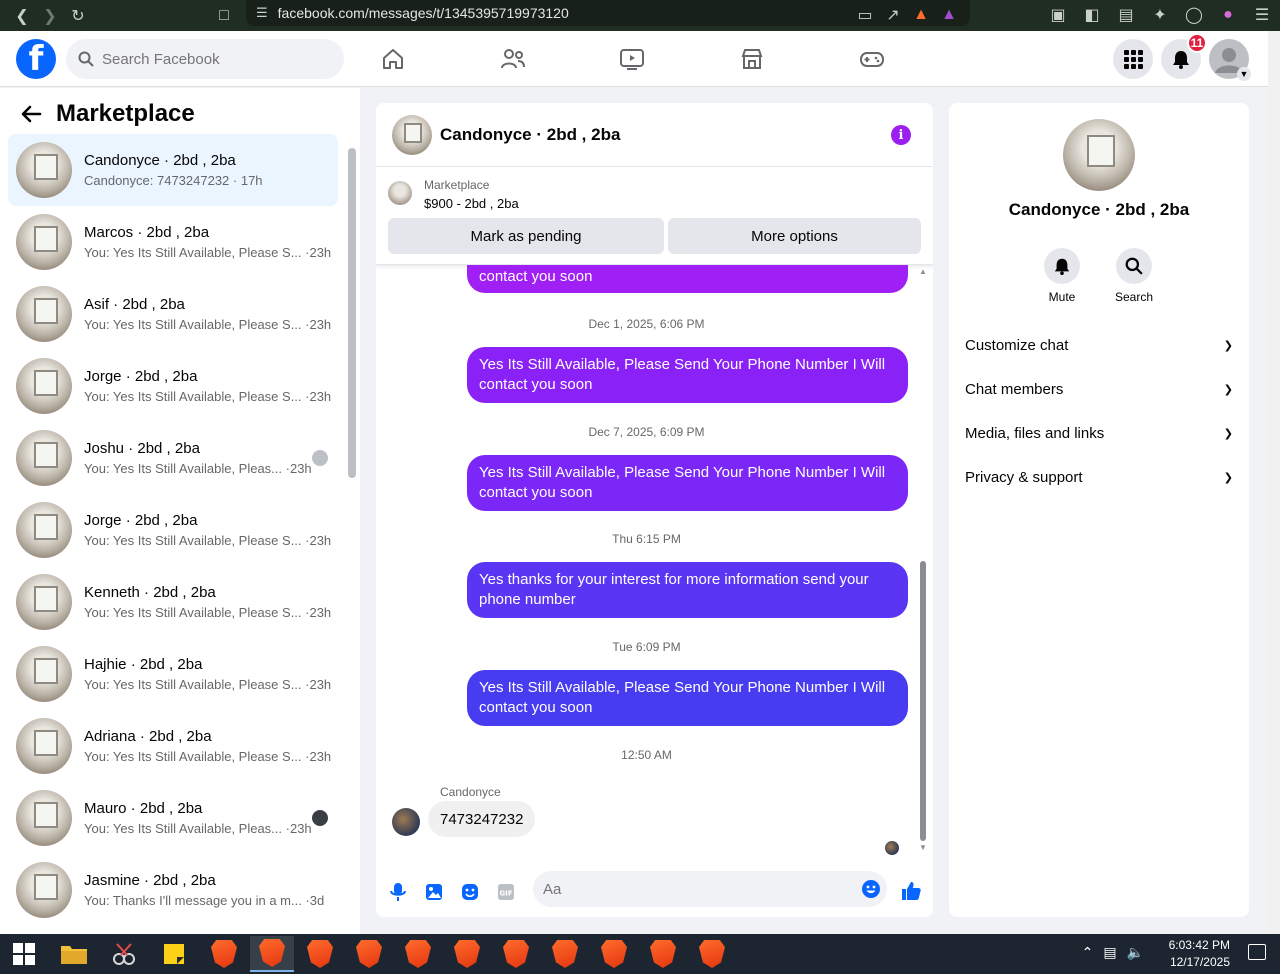  What do you see at coordinates (470, 892) in the screenshot?
I see `sticker-icon` at bounding box center [470, 892].